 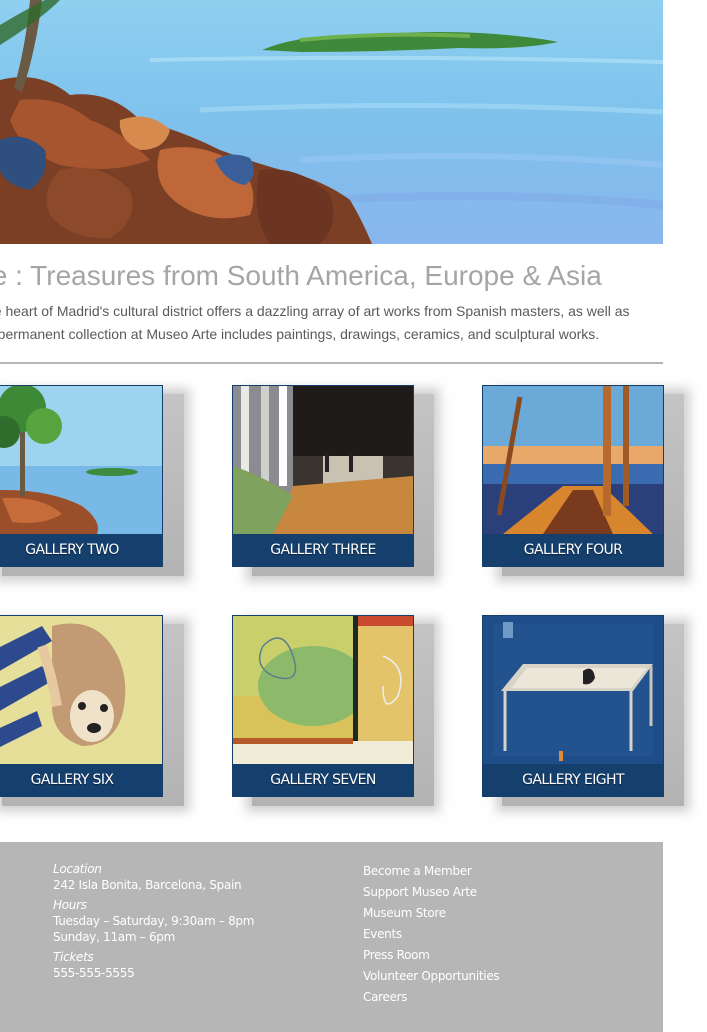 I want to click on gallery-four-tile: GALLERY FOUR, so click(x=573, y=476).